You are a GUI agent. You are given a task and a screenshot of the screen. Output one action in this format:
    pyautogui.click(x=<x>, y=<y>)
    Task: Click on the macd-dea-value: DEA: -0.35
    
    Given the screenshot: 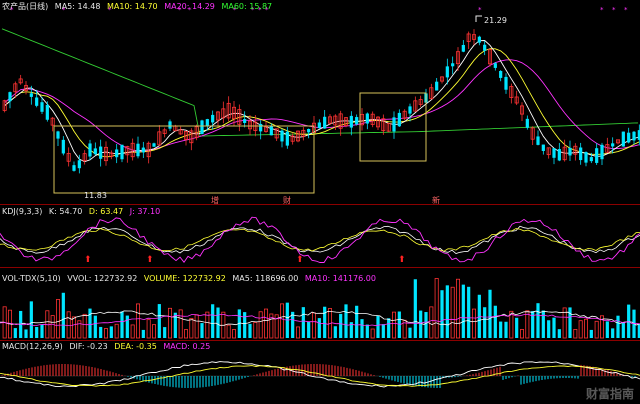 What is the action you would take?
    pyautogui.click(x=135, y=346)
    